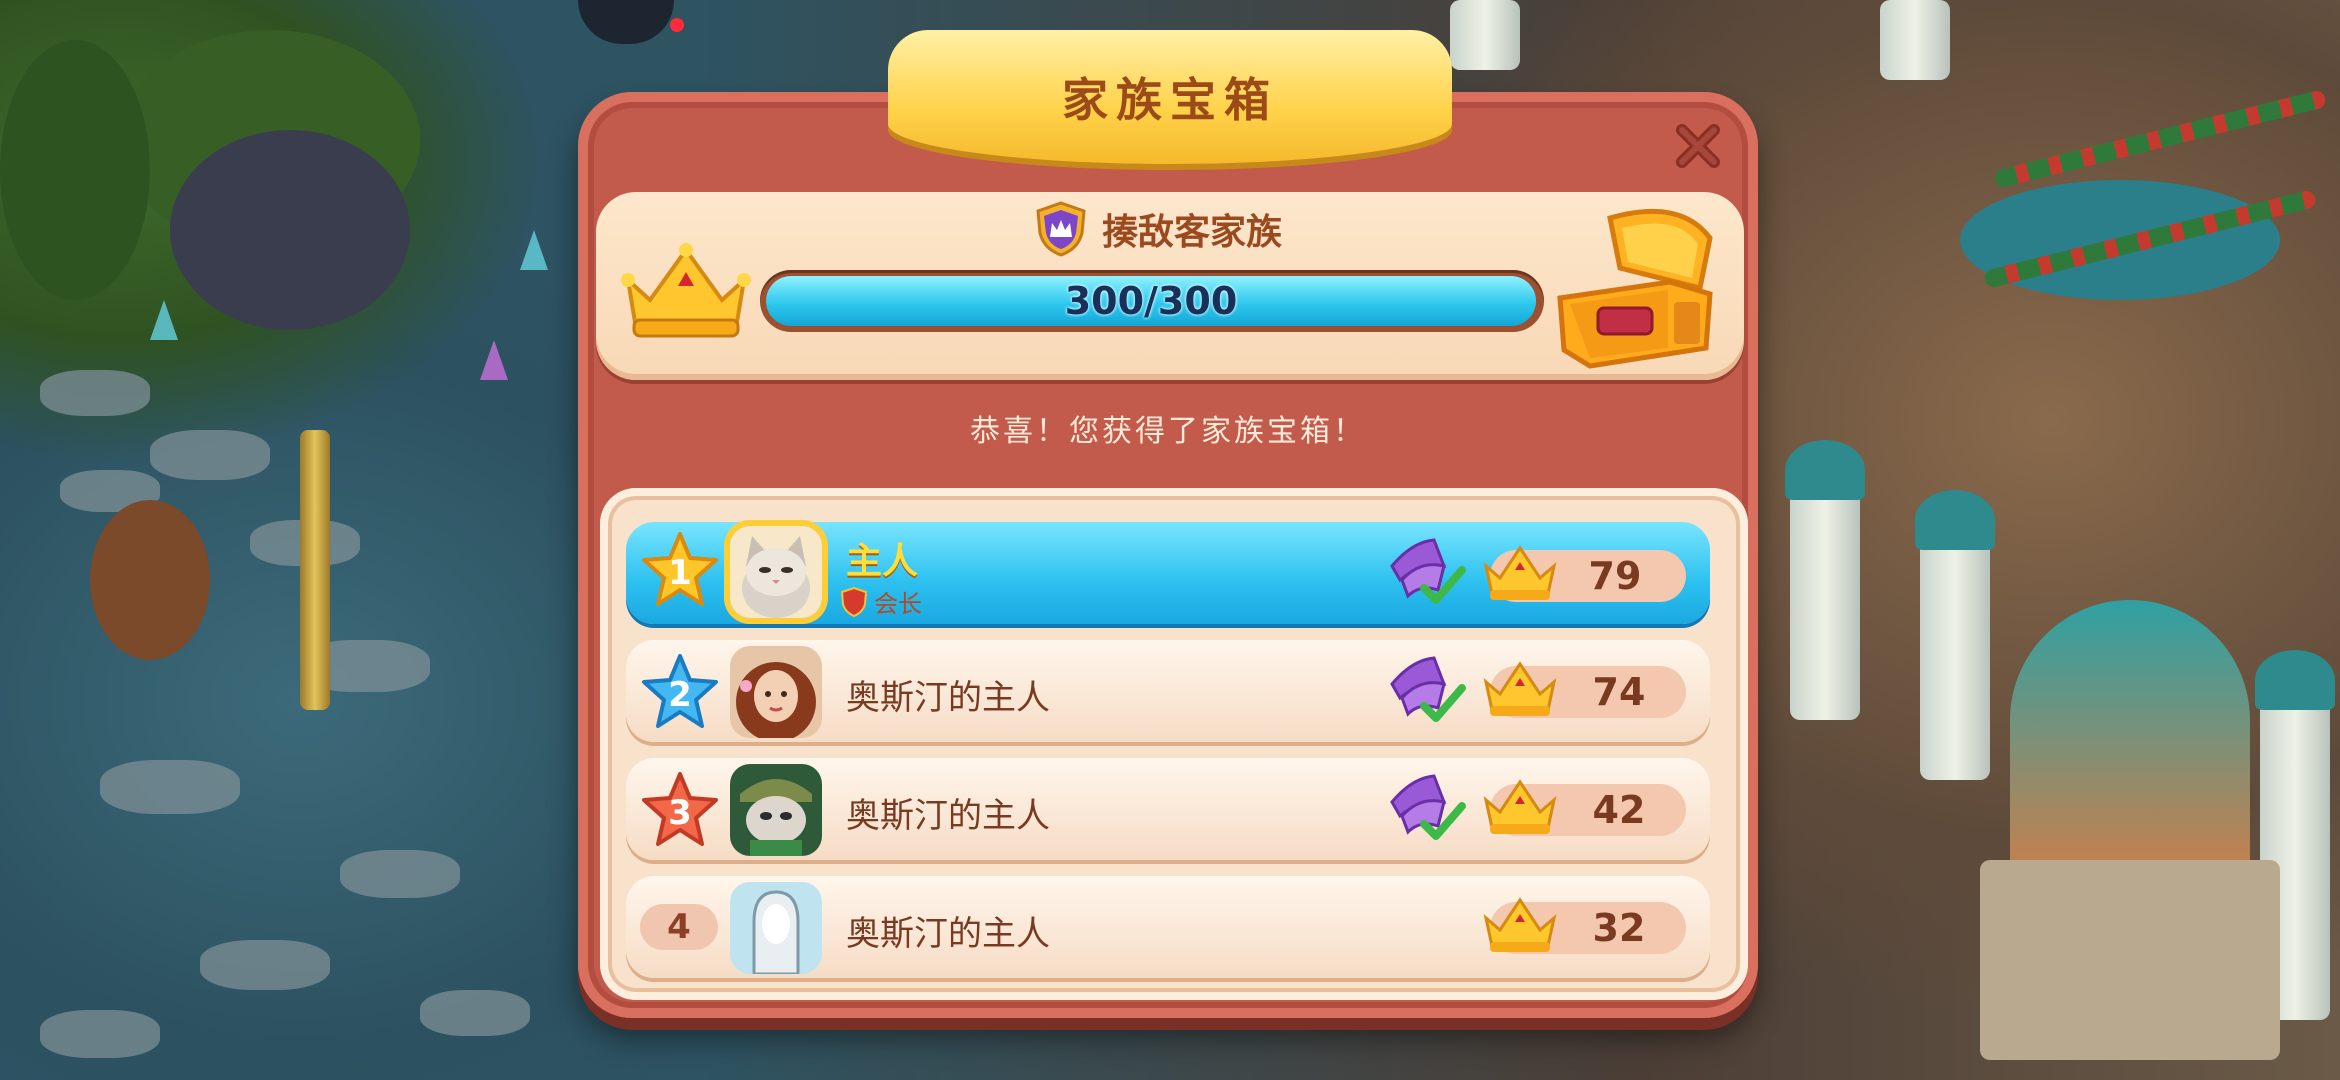 The image size is (2340, 1080). Describe the element at coordinates (1619, 928) in the screenshot. I see `score-value: 32` at that location.